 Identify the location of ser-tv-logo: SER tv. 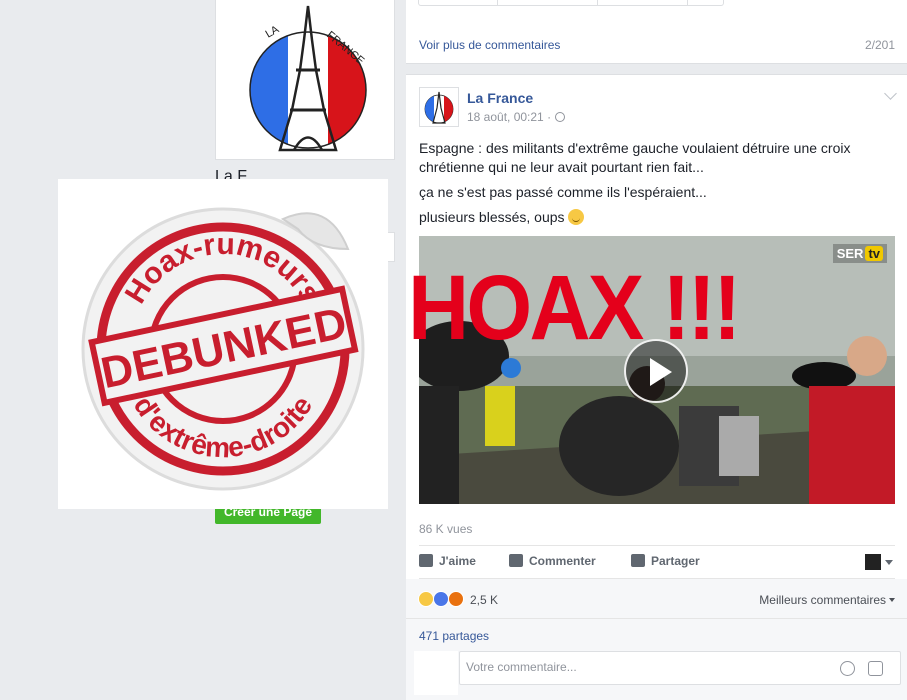
(859, 253).